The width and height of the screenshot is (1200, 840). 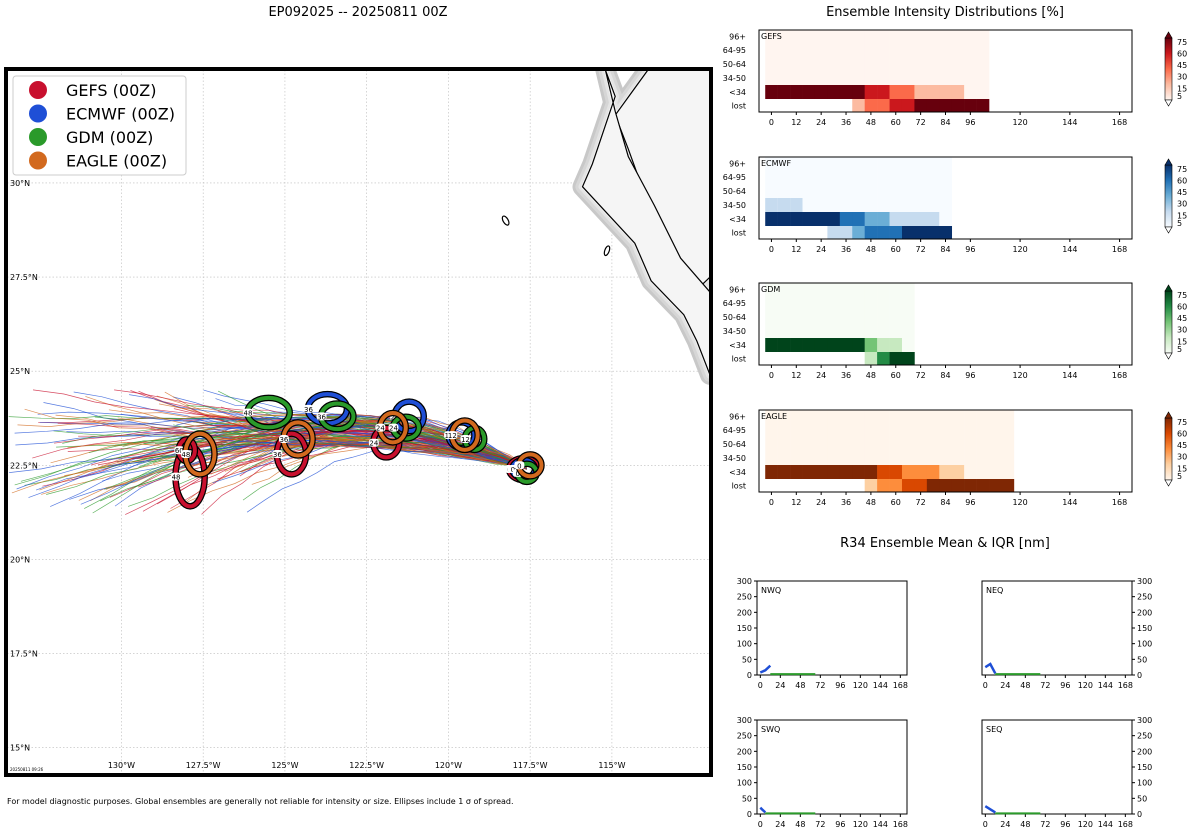 What do you see at coordinates (921, 502) in the screenshot?
I see `heatmap-x-tick: 72` at bounding box center [921, 502].